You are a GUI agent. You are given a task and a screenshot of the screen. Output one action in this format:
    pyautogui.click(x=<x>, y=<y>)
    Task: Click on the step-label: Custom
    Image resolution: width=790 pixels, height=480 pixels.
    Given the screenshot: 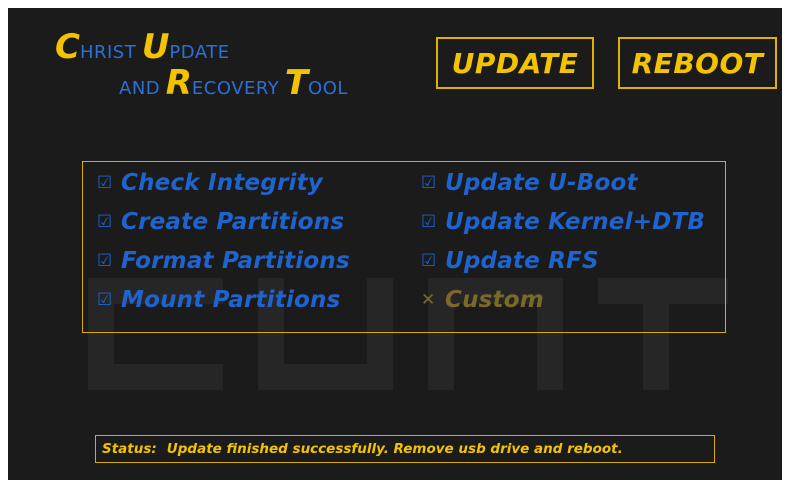 What is the action you would take?
    pyautogui.click(x=494, y=300)
    